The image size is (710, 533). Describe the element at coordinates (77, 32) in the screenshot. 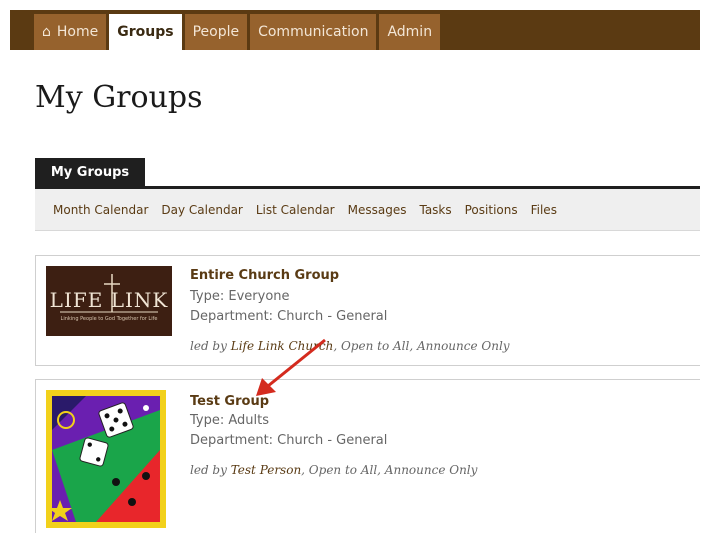

I see `tab-home-label: Home` at that location.